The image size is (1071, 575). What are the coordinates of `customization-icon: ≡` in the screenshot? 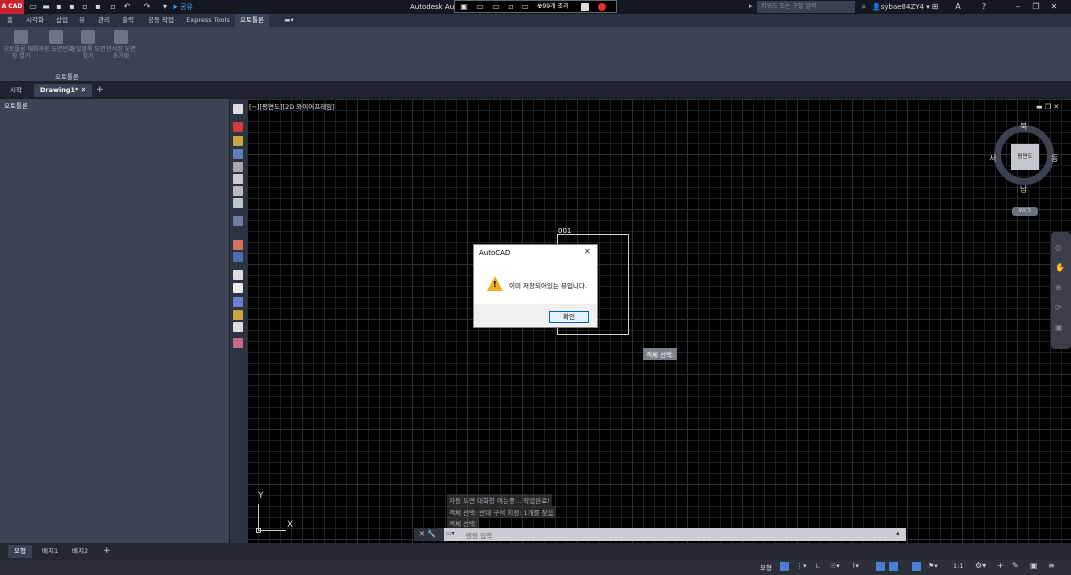 It's located at (1051, 565).